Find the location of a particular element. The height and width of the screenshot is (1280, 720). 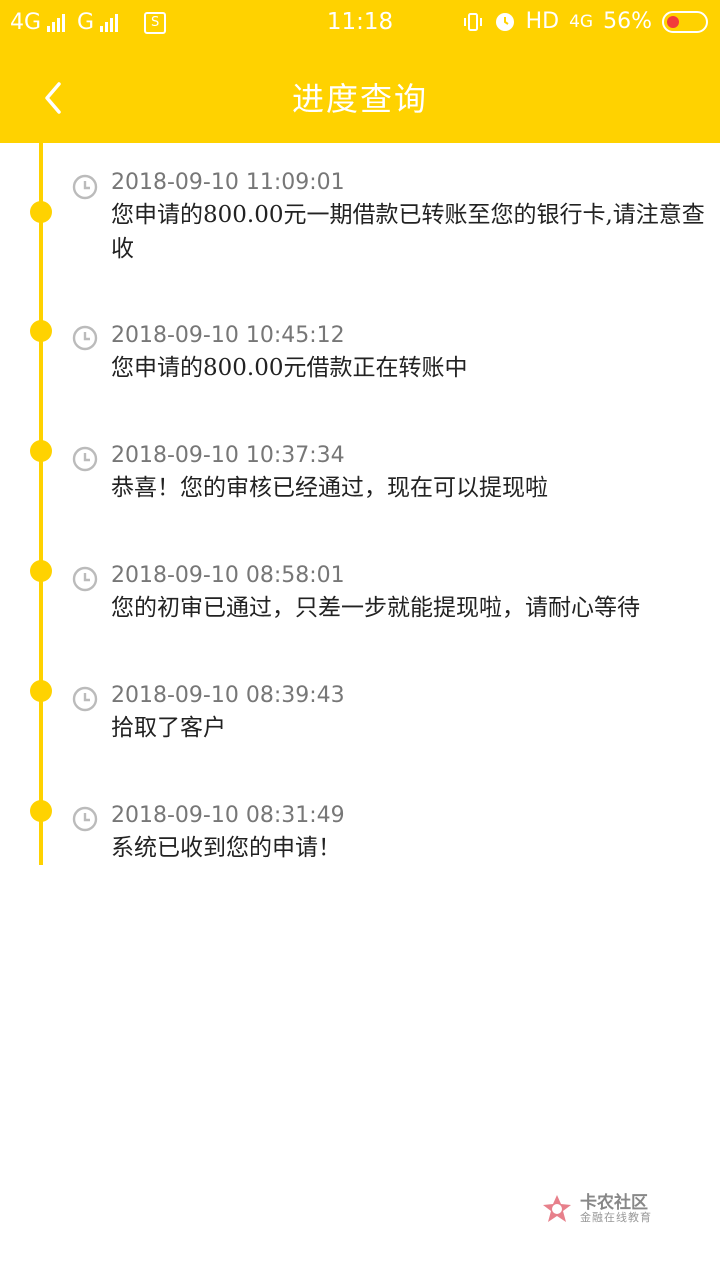

watermark-logo: 卡农社区 金融在线教育 is located at coordinates (596, 1209).